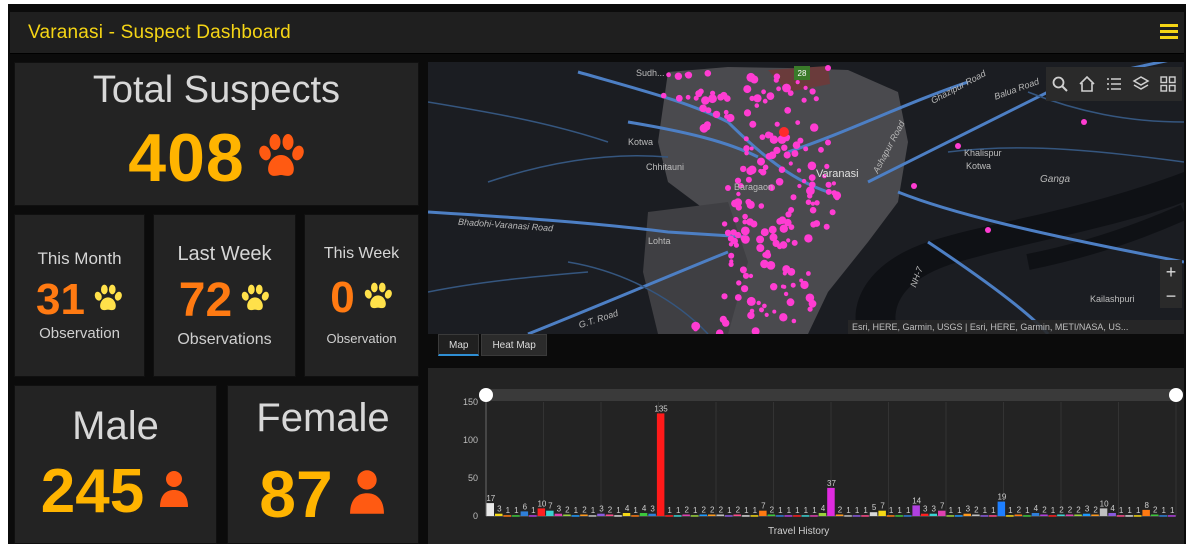 This screenshot has height=544, width=1186. I want to click on legend-list-icon, so click(1114, 84).